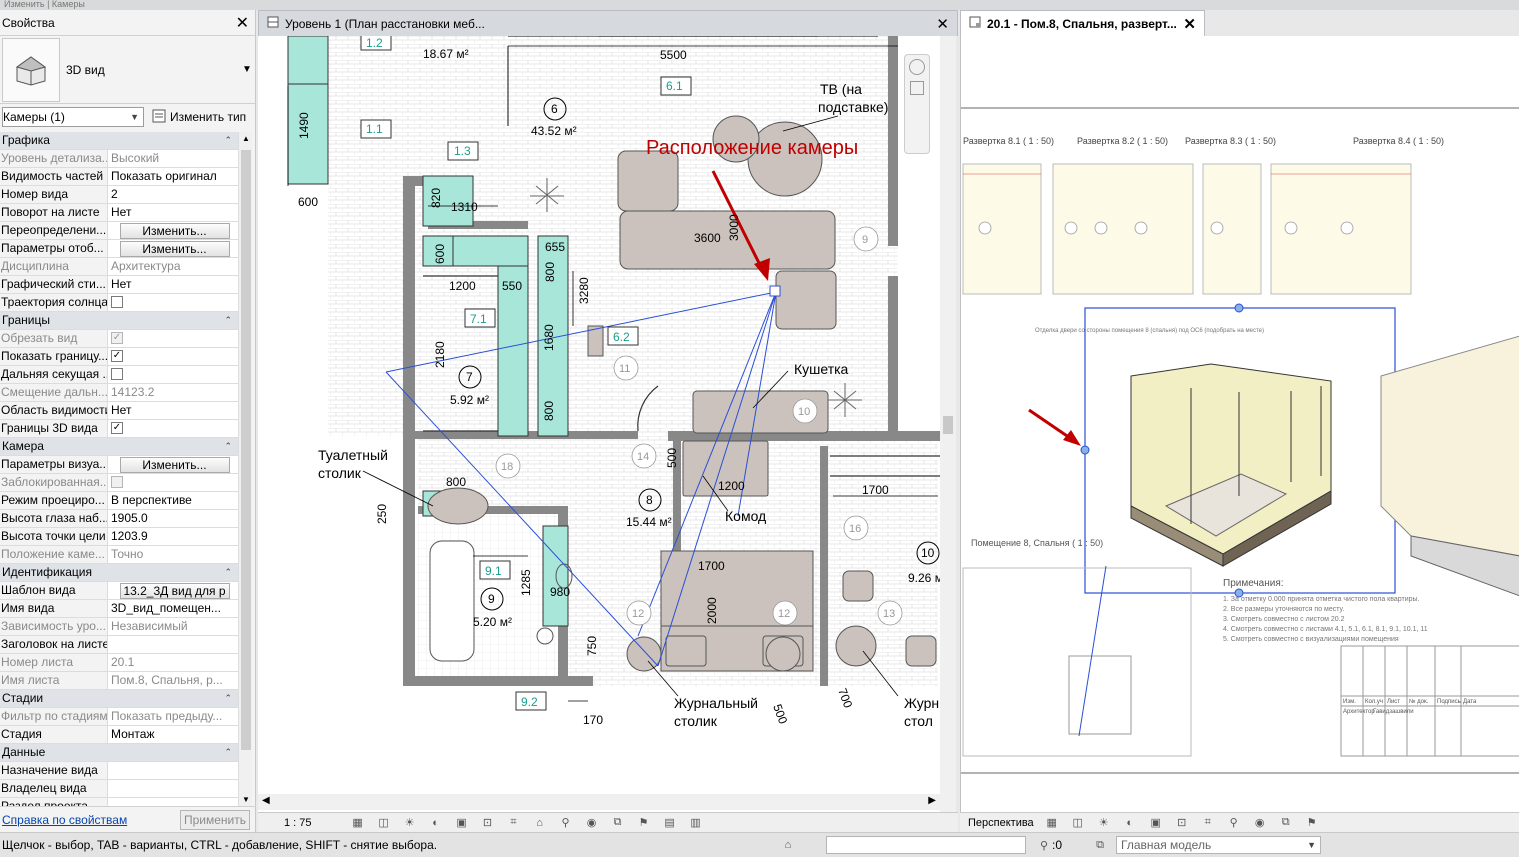  What do you see at coordinates (173, 626) in the screenshot?
I see `property-value: Независимый` at bounding box center [173, 626].